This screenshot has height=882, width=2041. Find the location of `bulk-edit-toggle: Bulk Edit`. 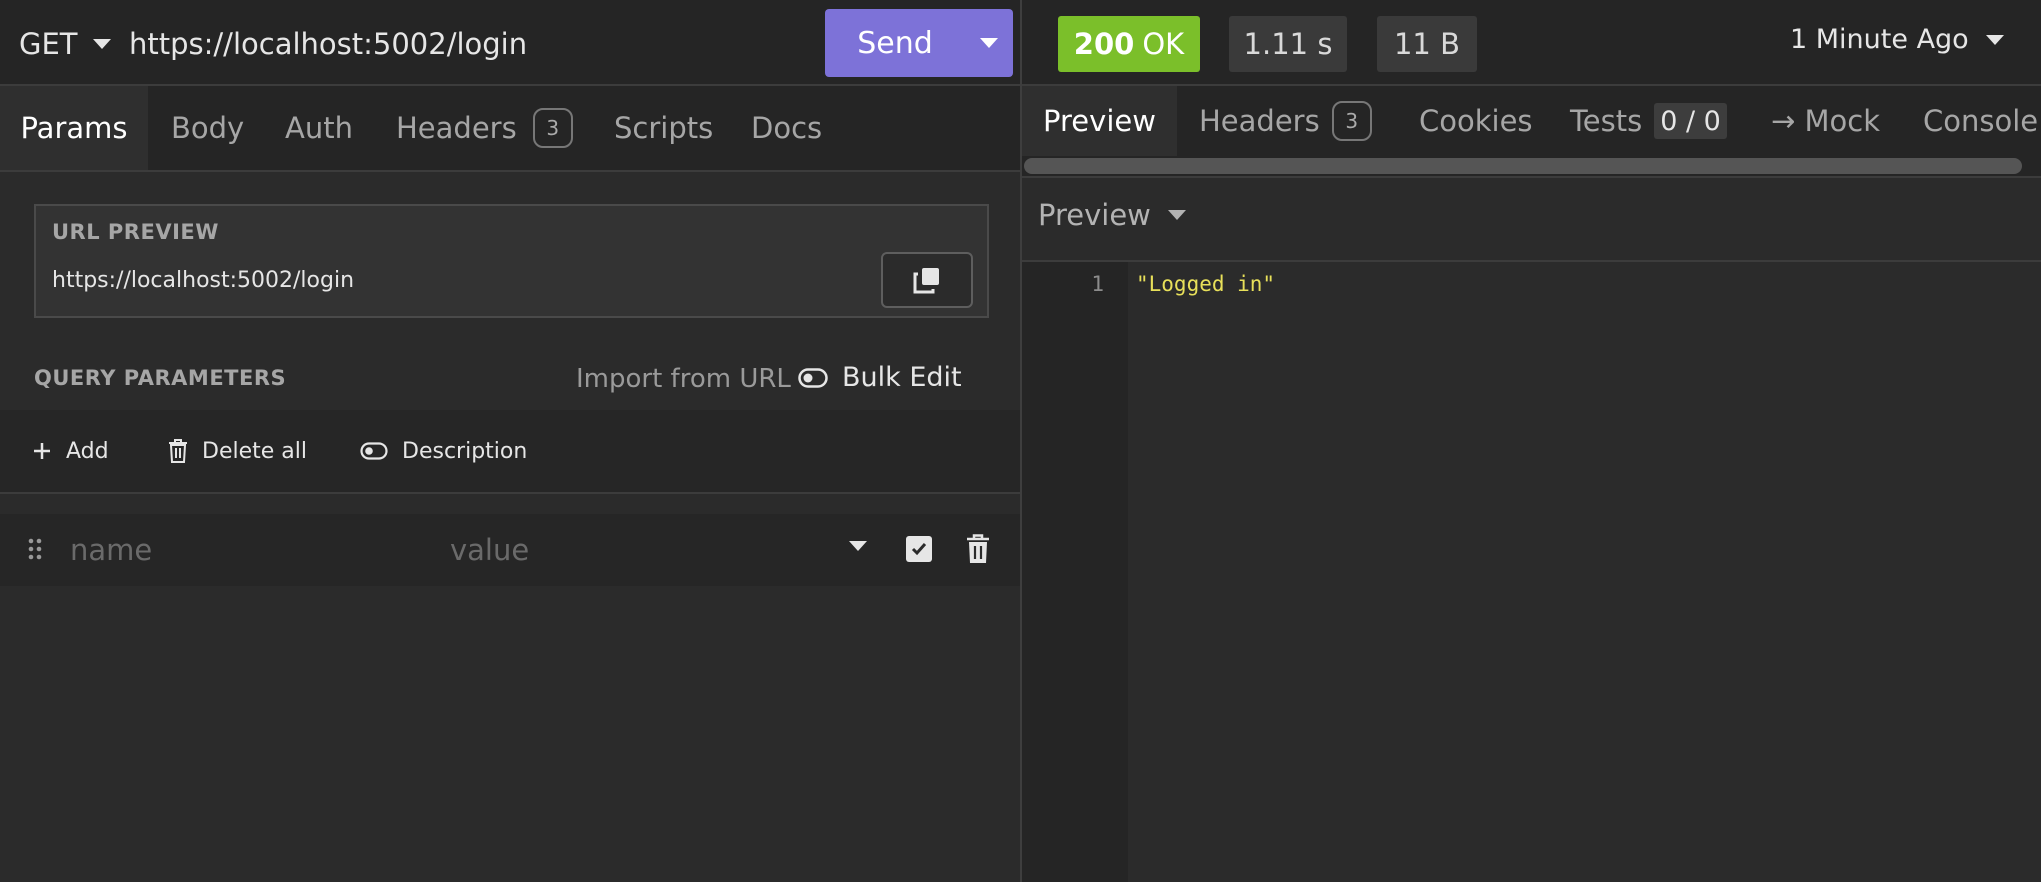

bulk-edit-toggle: Bulk Edit is located at coordinates (880, 377).